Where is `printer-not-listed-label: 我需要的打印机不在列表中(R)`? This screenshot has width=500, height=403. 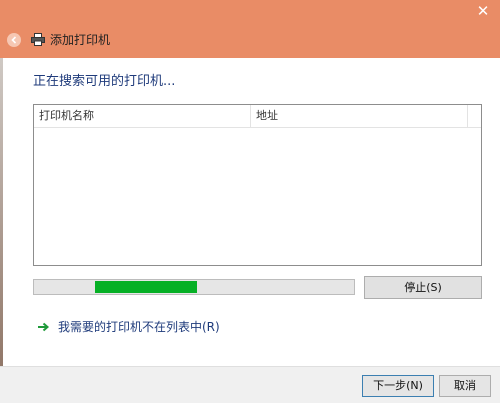 printer-not-listed-label: 我需要的打印机不在列表中(R) is located at coordinates (139, 327).